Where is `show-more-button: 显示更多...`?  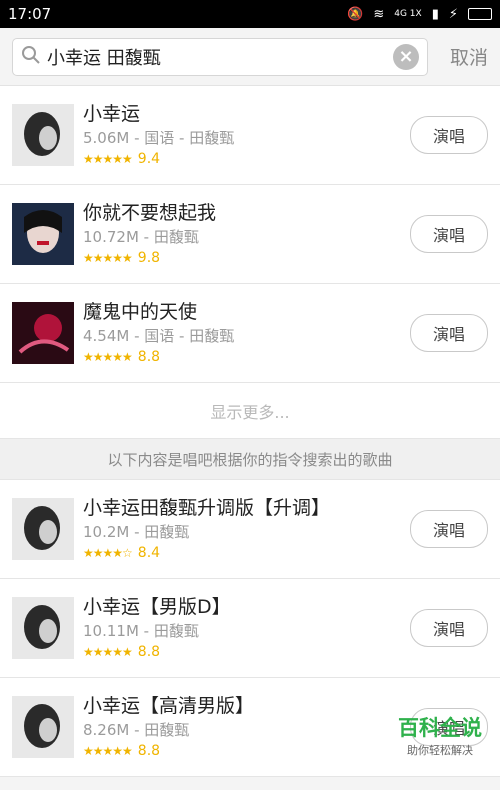 show-more-button: 显示更多... is located at coordinates (250, 411).